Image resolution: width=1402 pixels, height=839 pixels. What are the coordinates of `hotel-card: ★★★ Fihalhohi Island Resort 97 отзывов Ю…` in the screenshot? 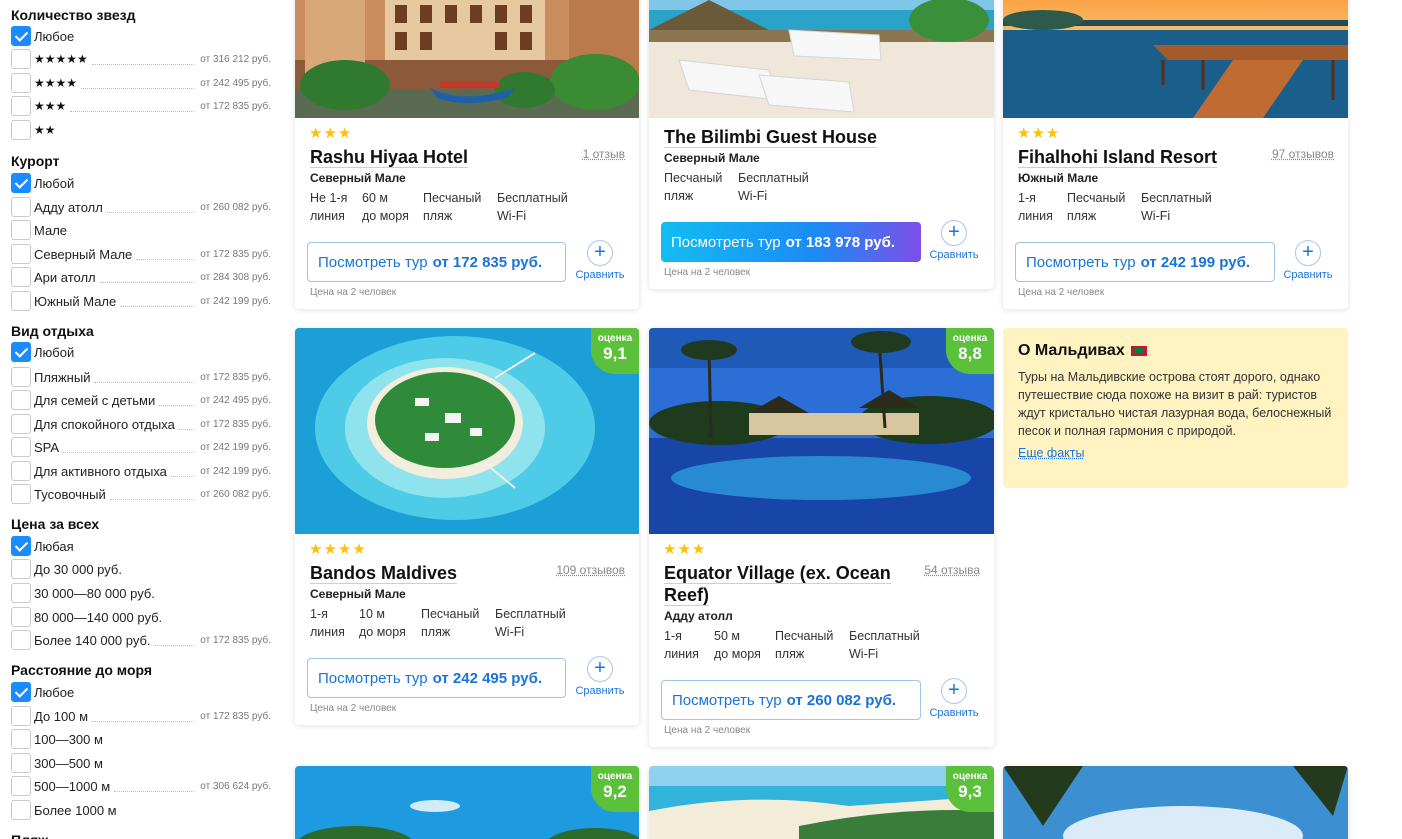 It's located at (1175, 154).